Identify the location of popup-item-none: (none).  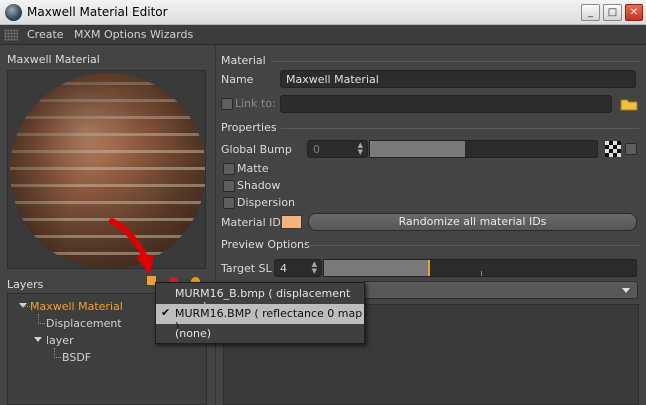
(260, 334).